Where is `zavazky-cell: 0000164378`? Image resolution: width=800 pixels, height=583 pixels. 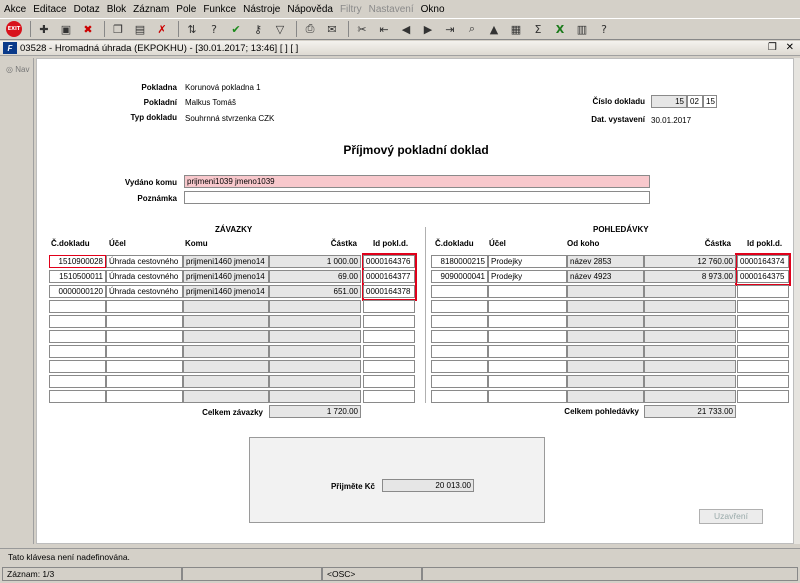
zavazky-cell: 0000164378 is located at coordinates (389, 291).